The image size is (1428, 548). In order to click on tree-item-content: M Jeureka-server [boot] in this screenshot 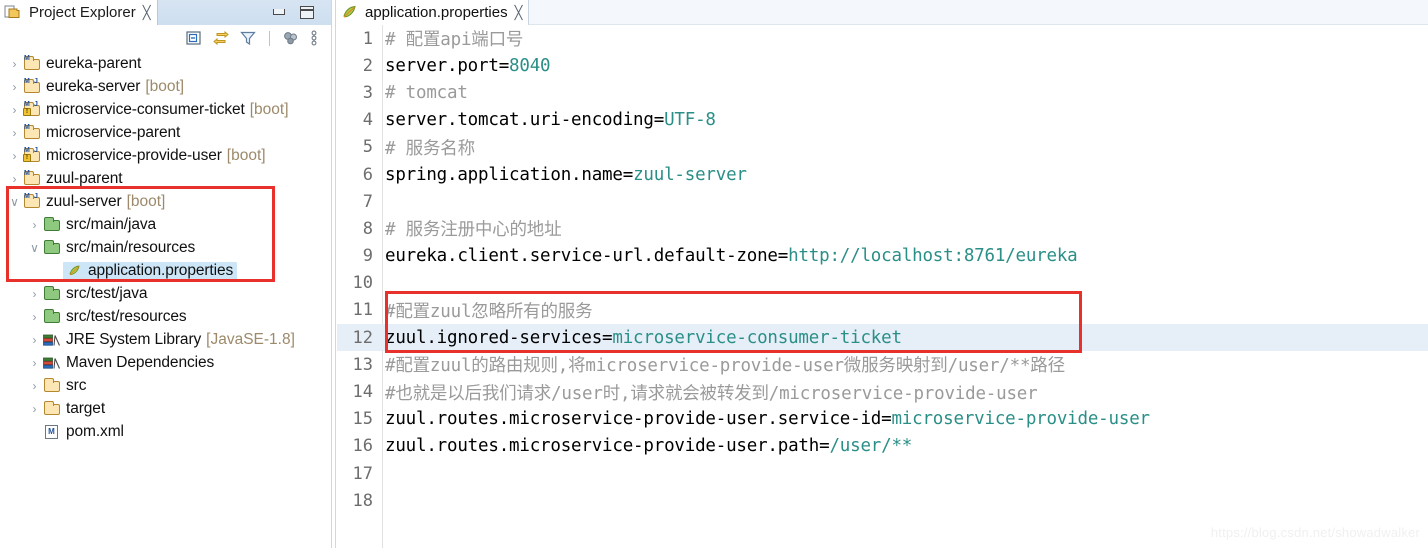, I will do `click(103, 87)`.